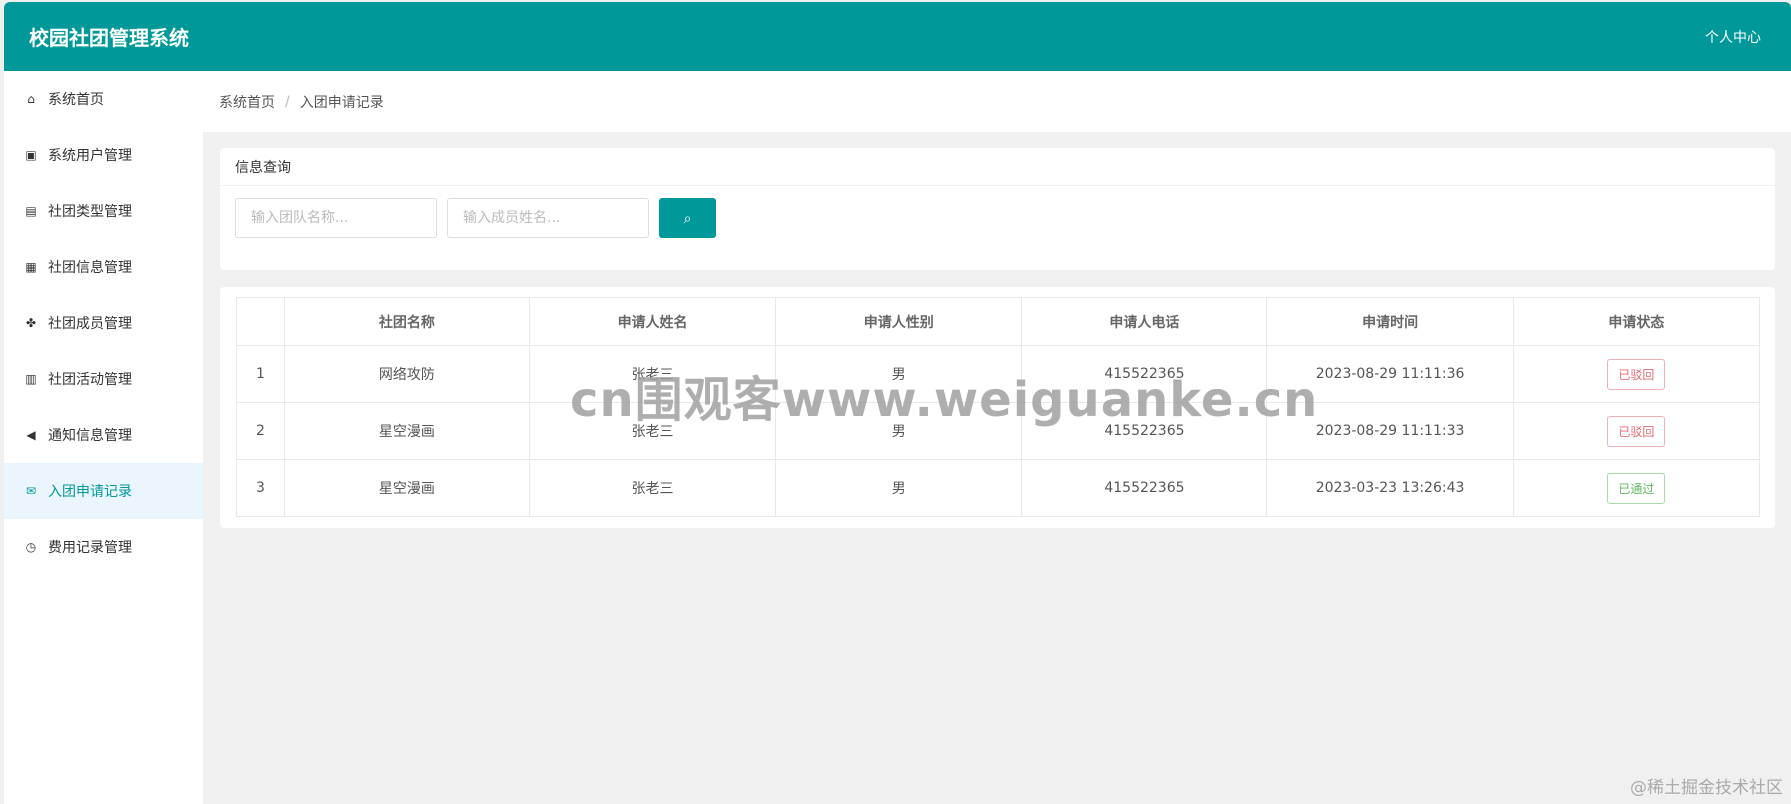  Describe the element at coordinates (31, 155) in the screenshot. I see `address-book-icon: ▣` at that location.